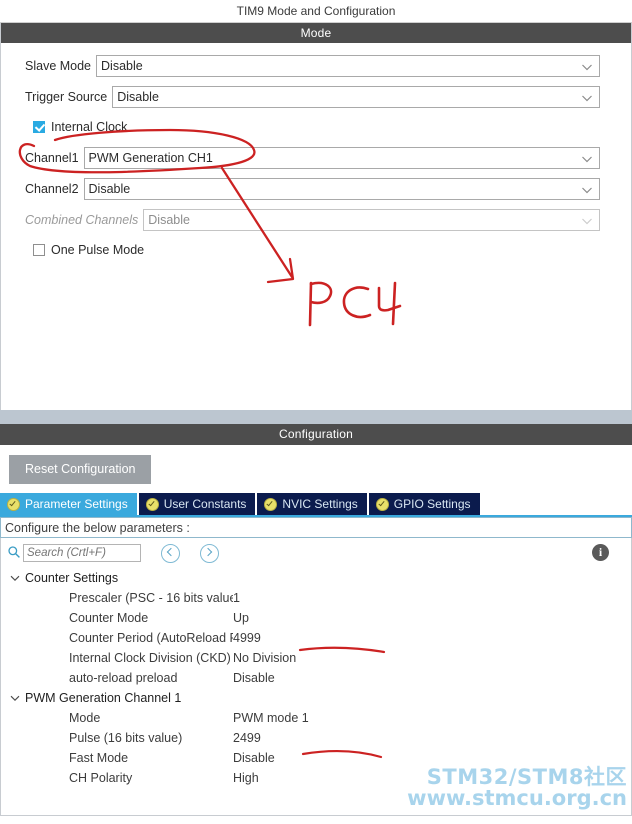 The width and height of the screenshot is (632, 824). Describe the element at coordinates (316, 738) in the screenshot. I see `table-row: Pulse (16 bits value) 2499` at that location.